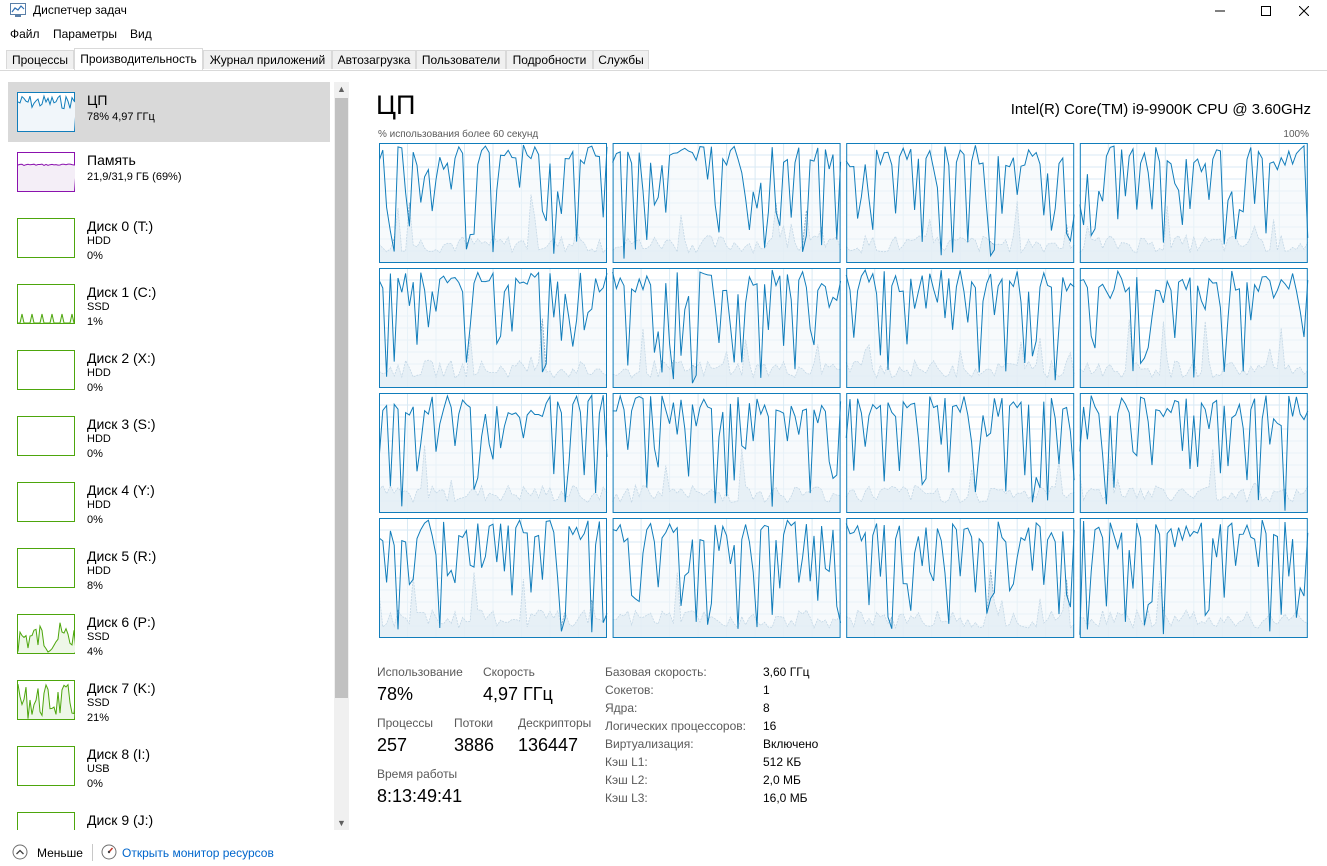  What do you see at coordinates (169, 238) in the screenshot?
I see `sidebar-item-disk-0: Диск 0 (T:) HDD 0%` at bounding box center [169, 238].